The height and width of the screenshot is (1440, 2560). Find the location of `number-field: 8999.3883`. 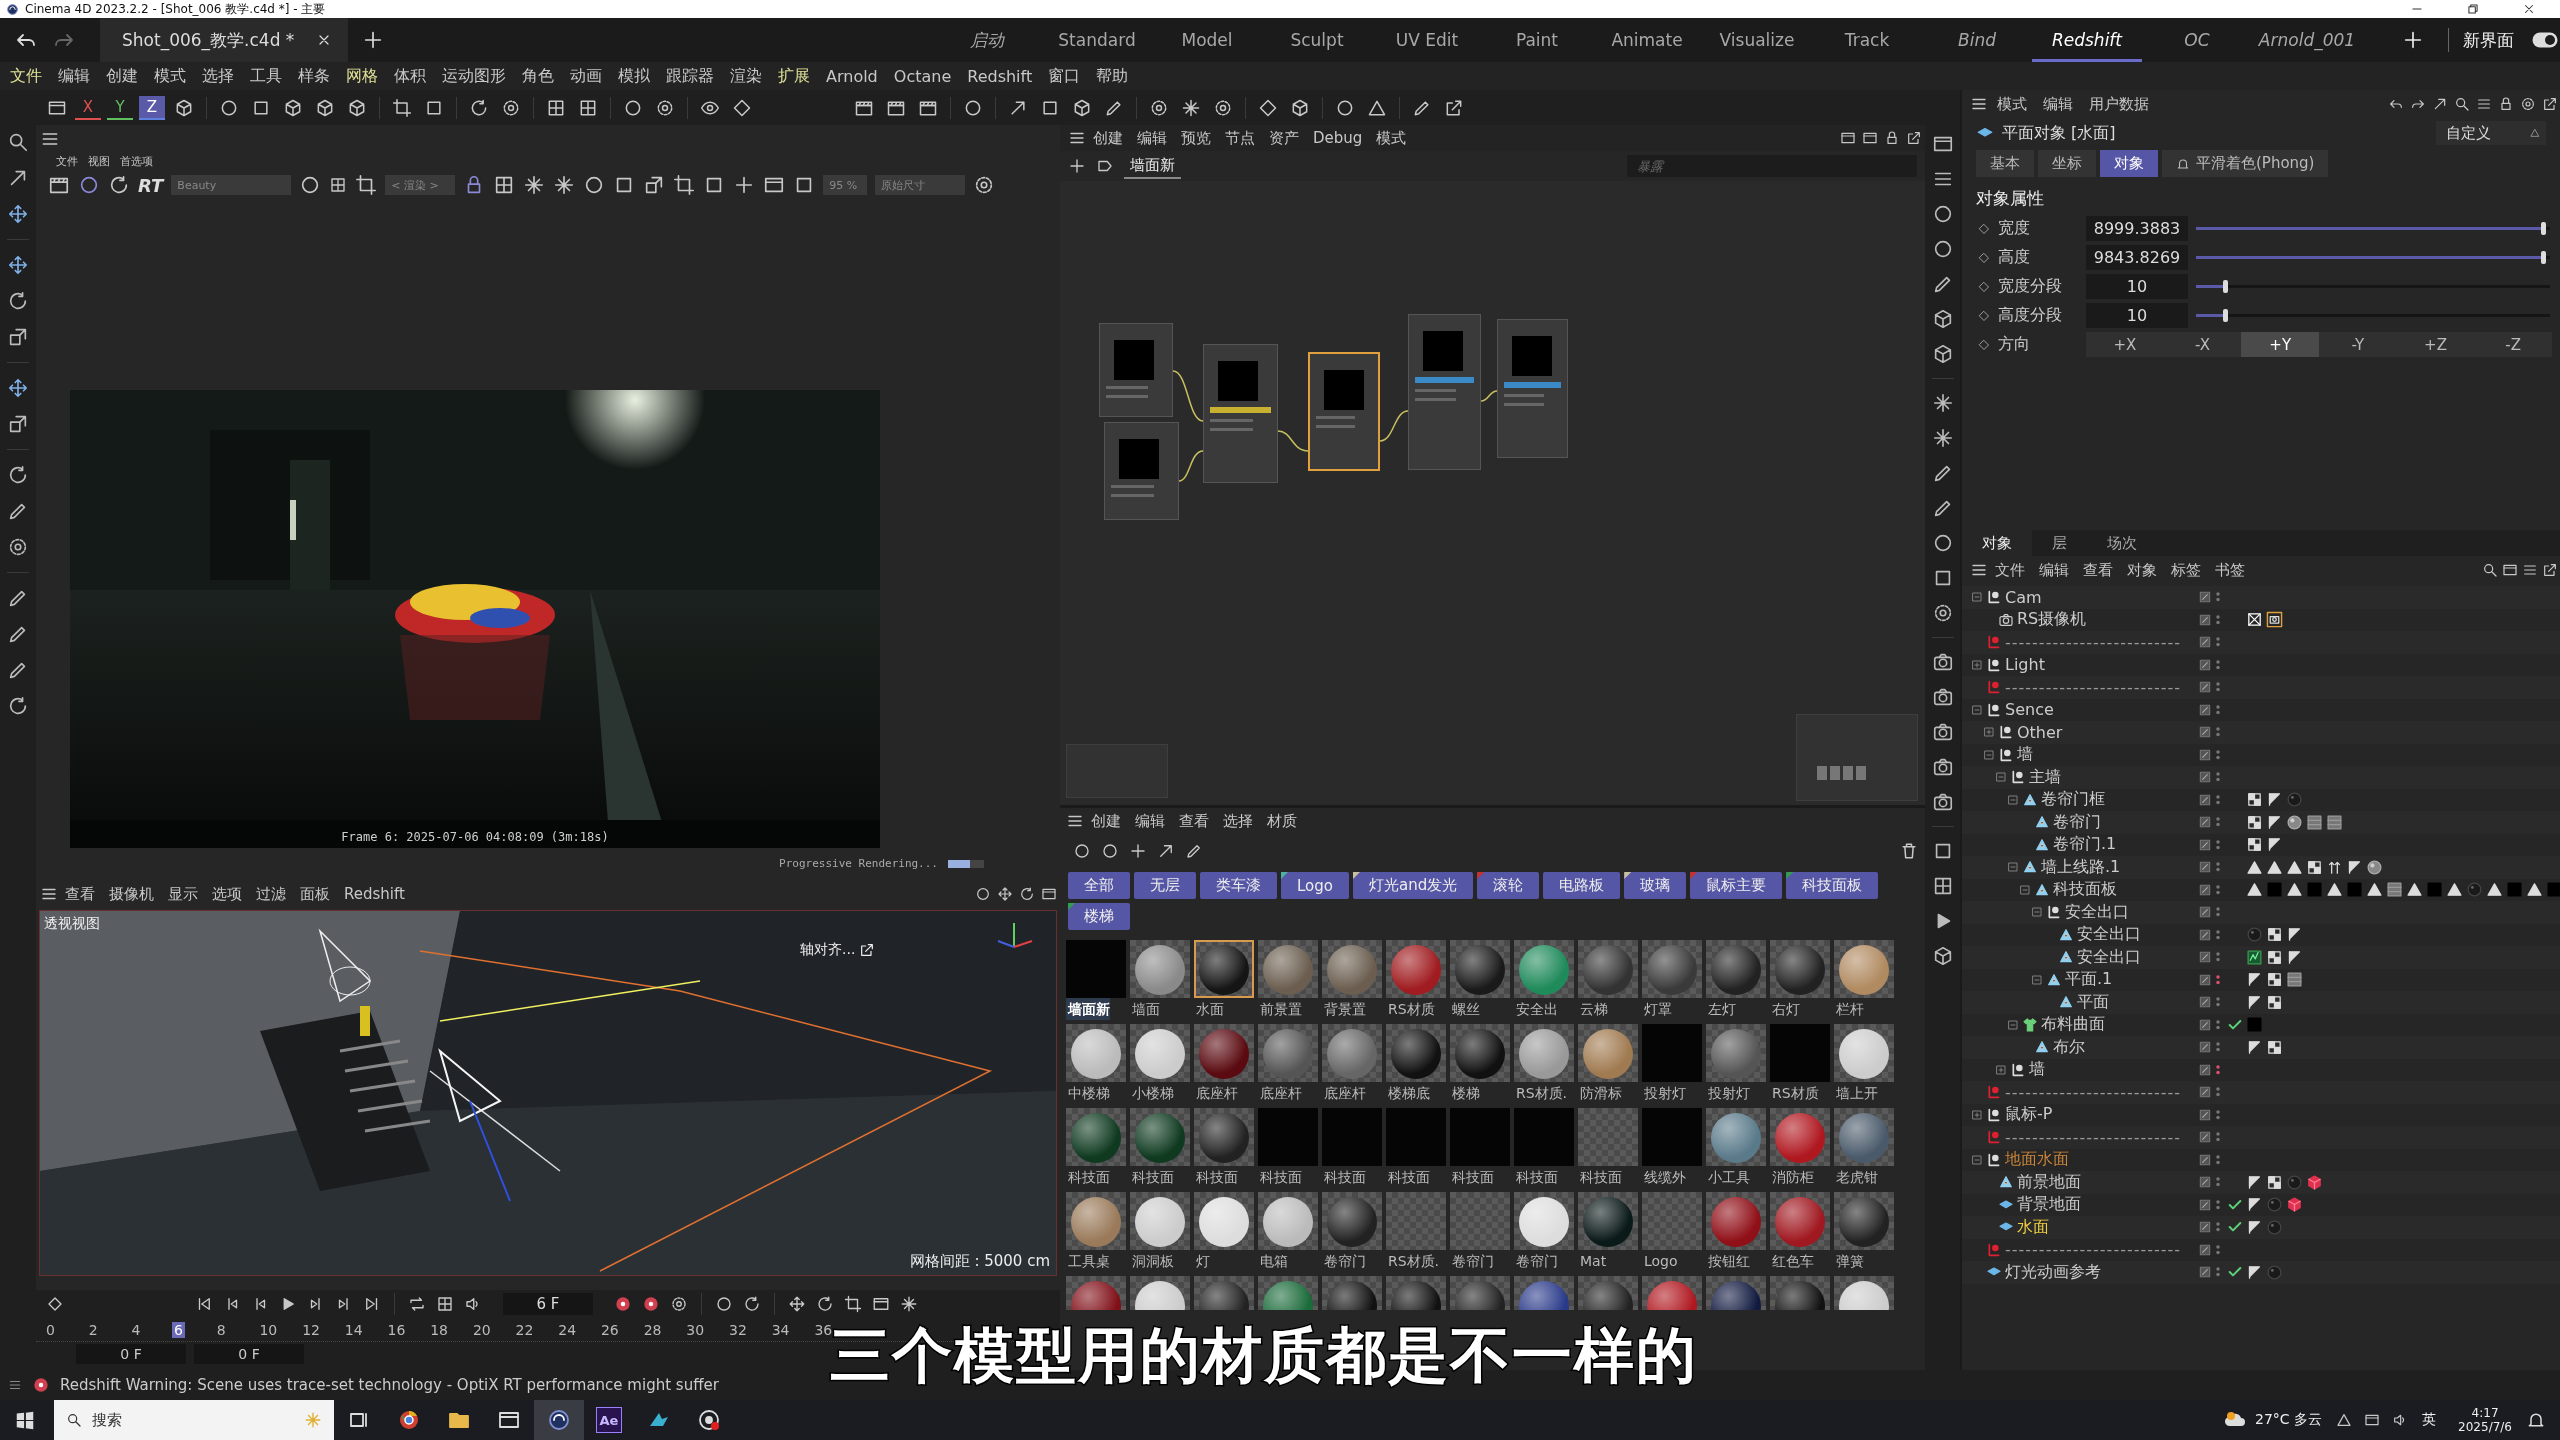

number-field: 8999.3883 is located at coordinates (2137, 228).